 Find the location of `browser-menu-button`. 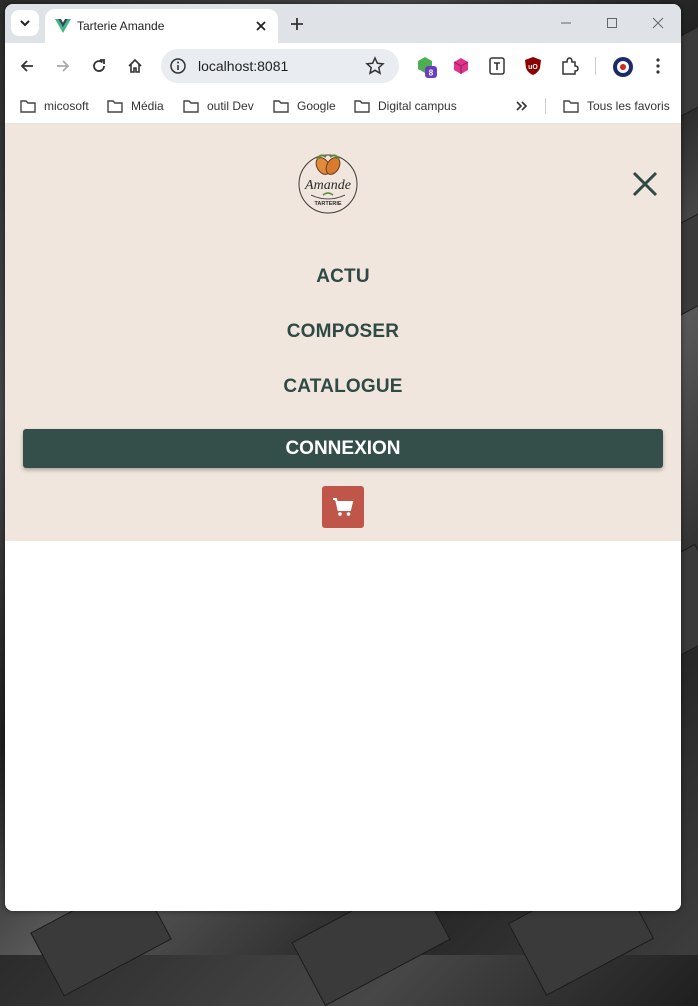

browser-menu-button is located at coordinates (660, 66).